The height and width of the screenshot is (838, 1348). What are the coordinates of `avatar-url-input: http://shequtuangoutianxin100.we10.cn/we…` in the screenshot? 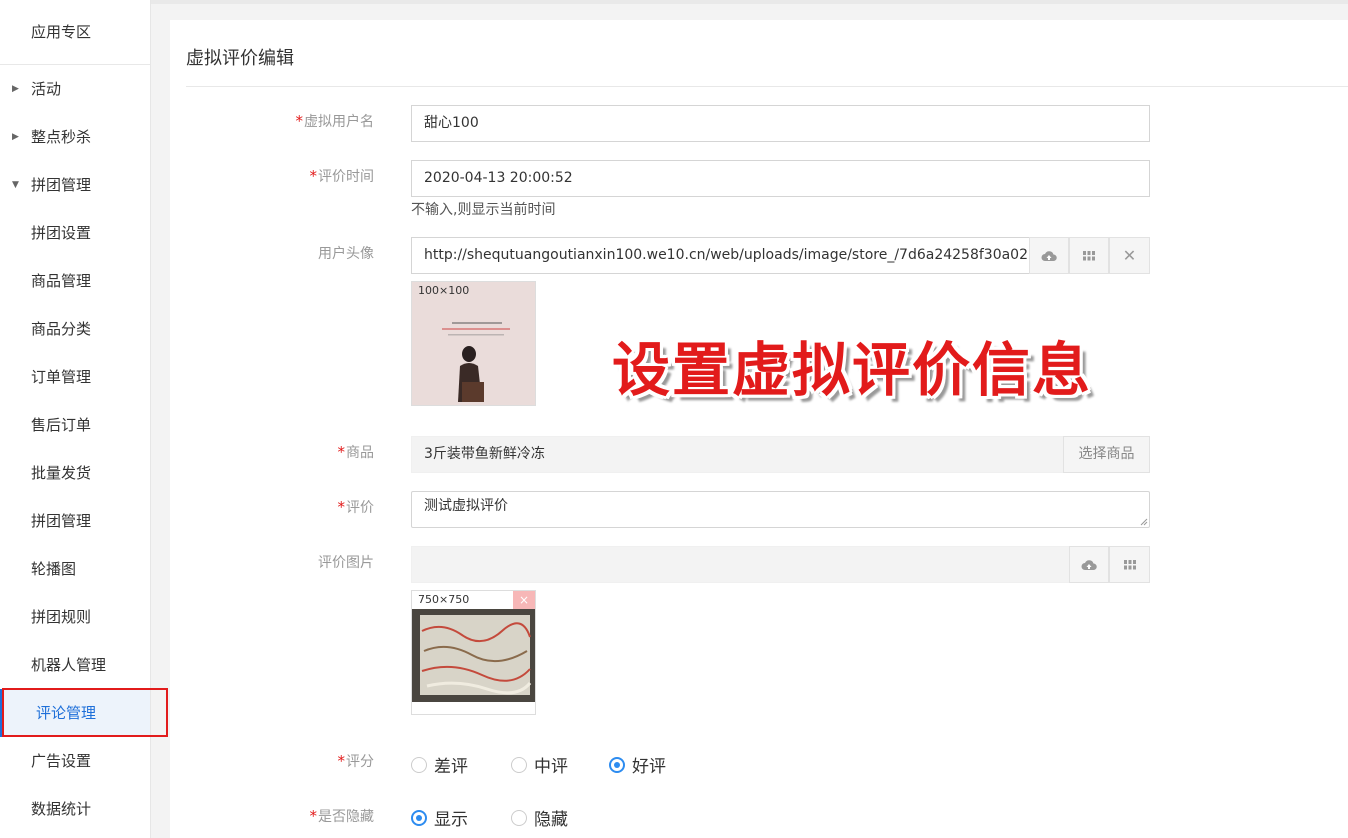 It's located at (720, 255).